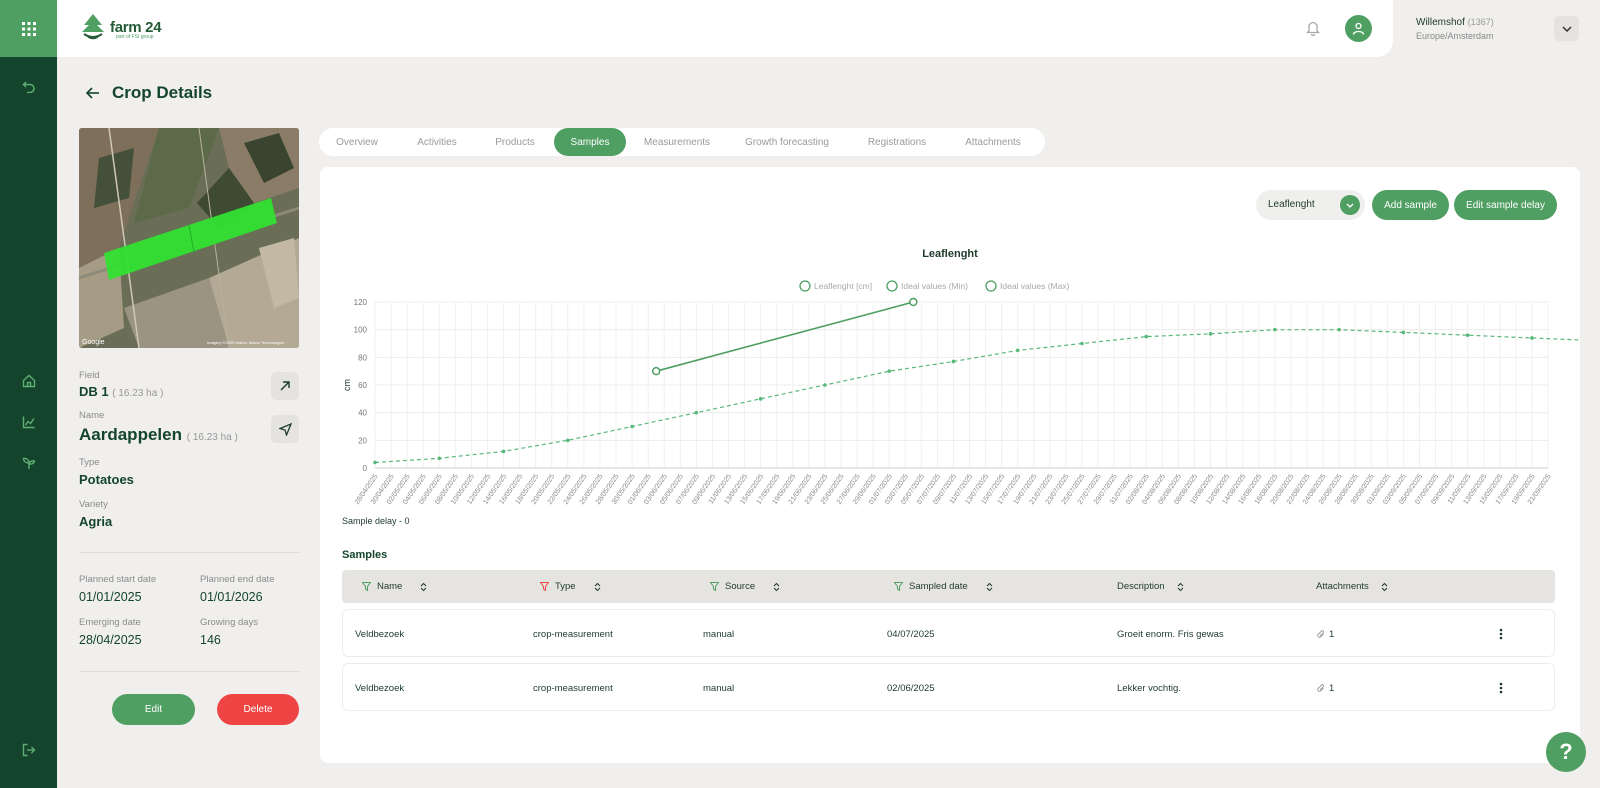 This screenshot has height=788, width=1600. What do you see at coordinates (1440, 22) in the screenshot?
I see `user-name-text: Willemshof` at bounding box center [1440, 22].